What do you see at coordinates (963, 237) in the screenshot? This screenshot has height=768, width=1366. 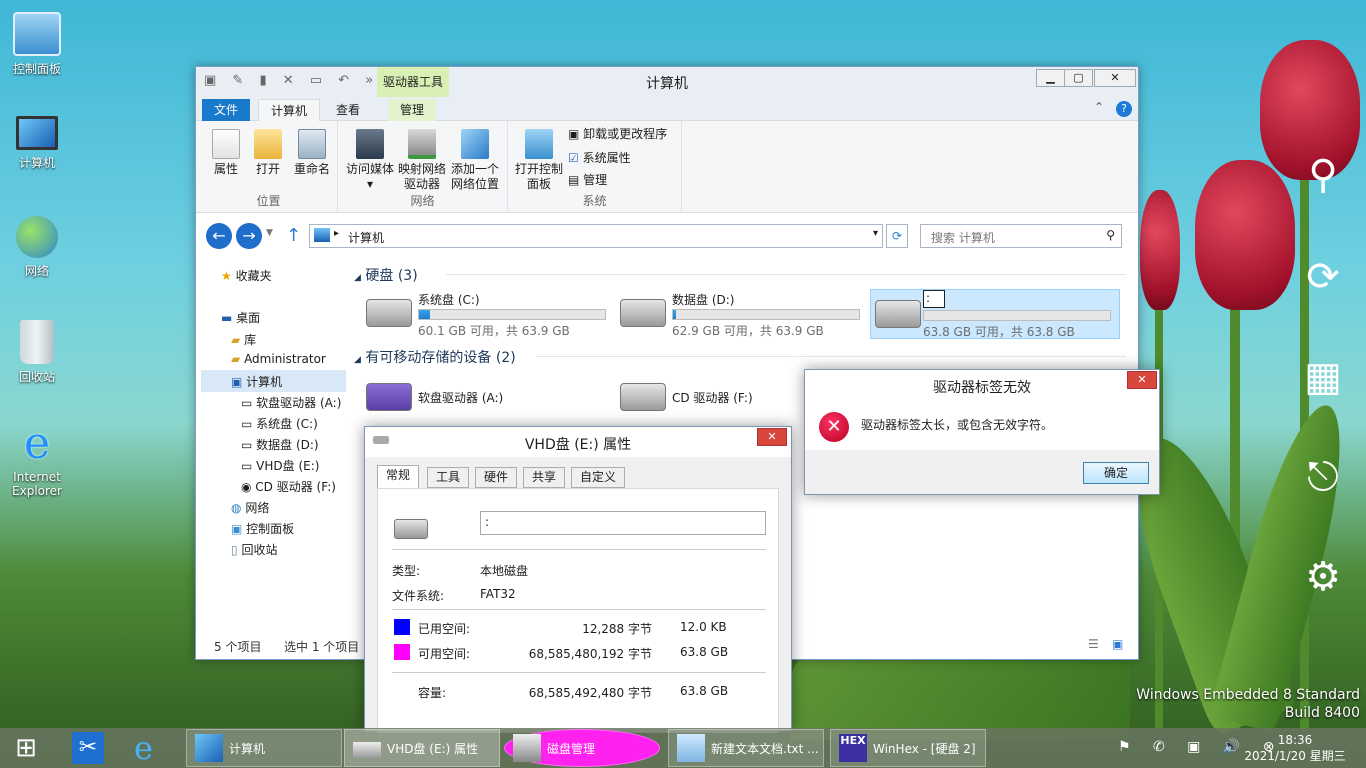 I see `search-input: 搜索 计算机` at bounding box center [963, 237].